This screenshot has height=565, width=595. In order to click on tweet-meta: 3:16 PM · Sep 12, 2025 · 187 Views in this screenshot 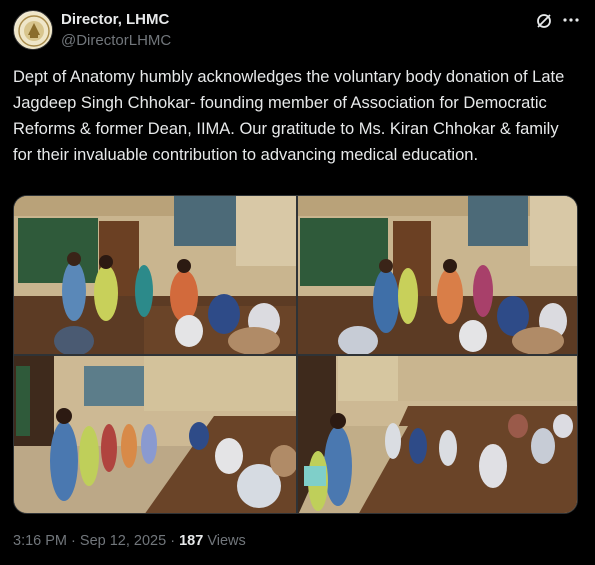, I will do `click(129, 541)`.